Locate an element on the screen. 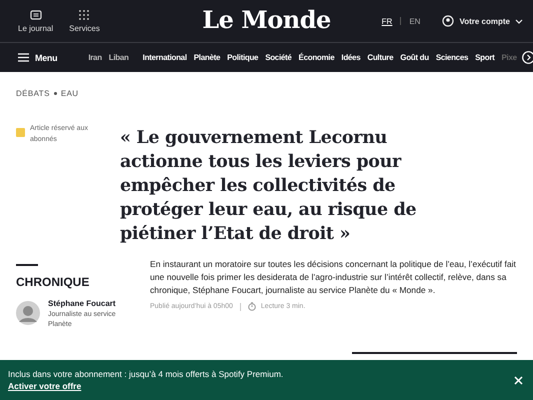 This screenshot has height=400, width=533. close-icon is located at coordinates (518, 380).